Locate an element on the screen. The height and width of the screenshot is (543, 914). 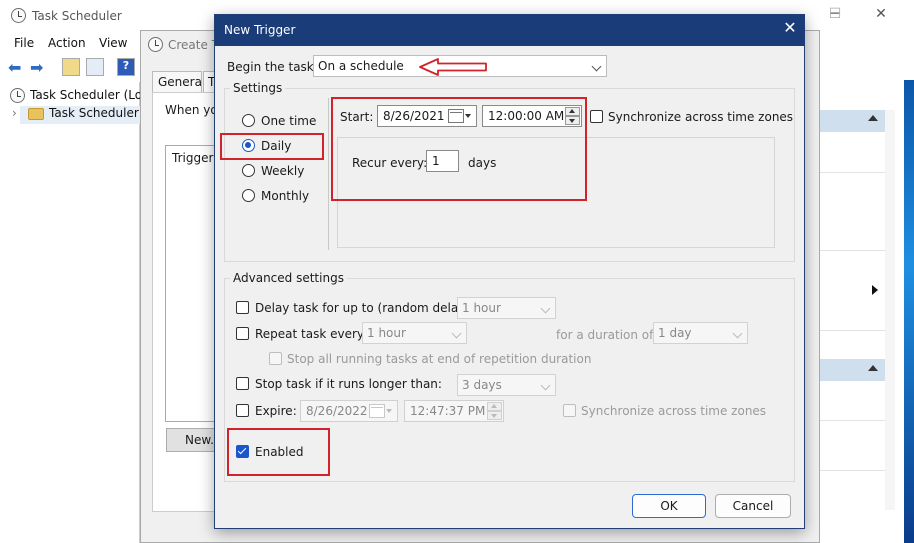
weekly-label: Weekly is located at coordinates (283, 171).